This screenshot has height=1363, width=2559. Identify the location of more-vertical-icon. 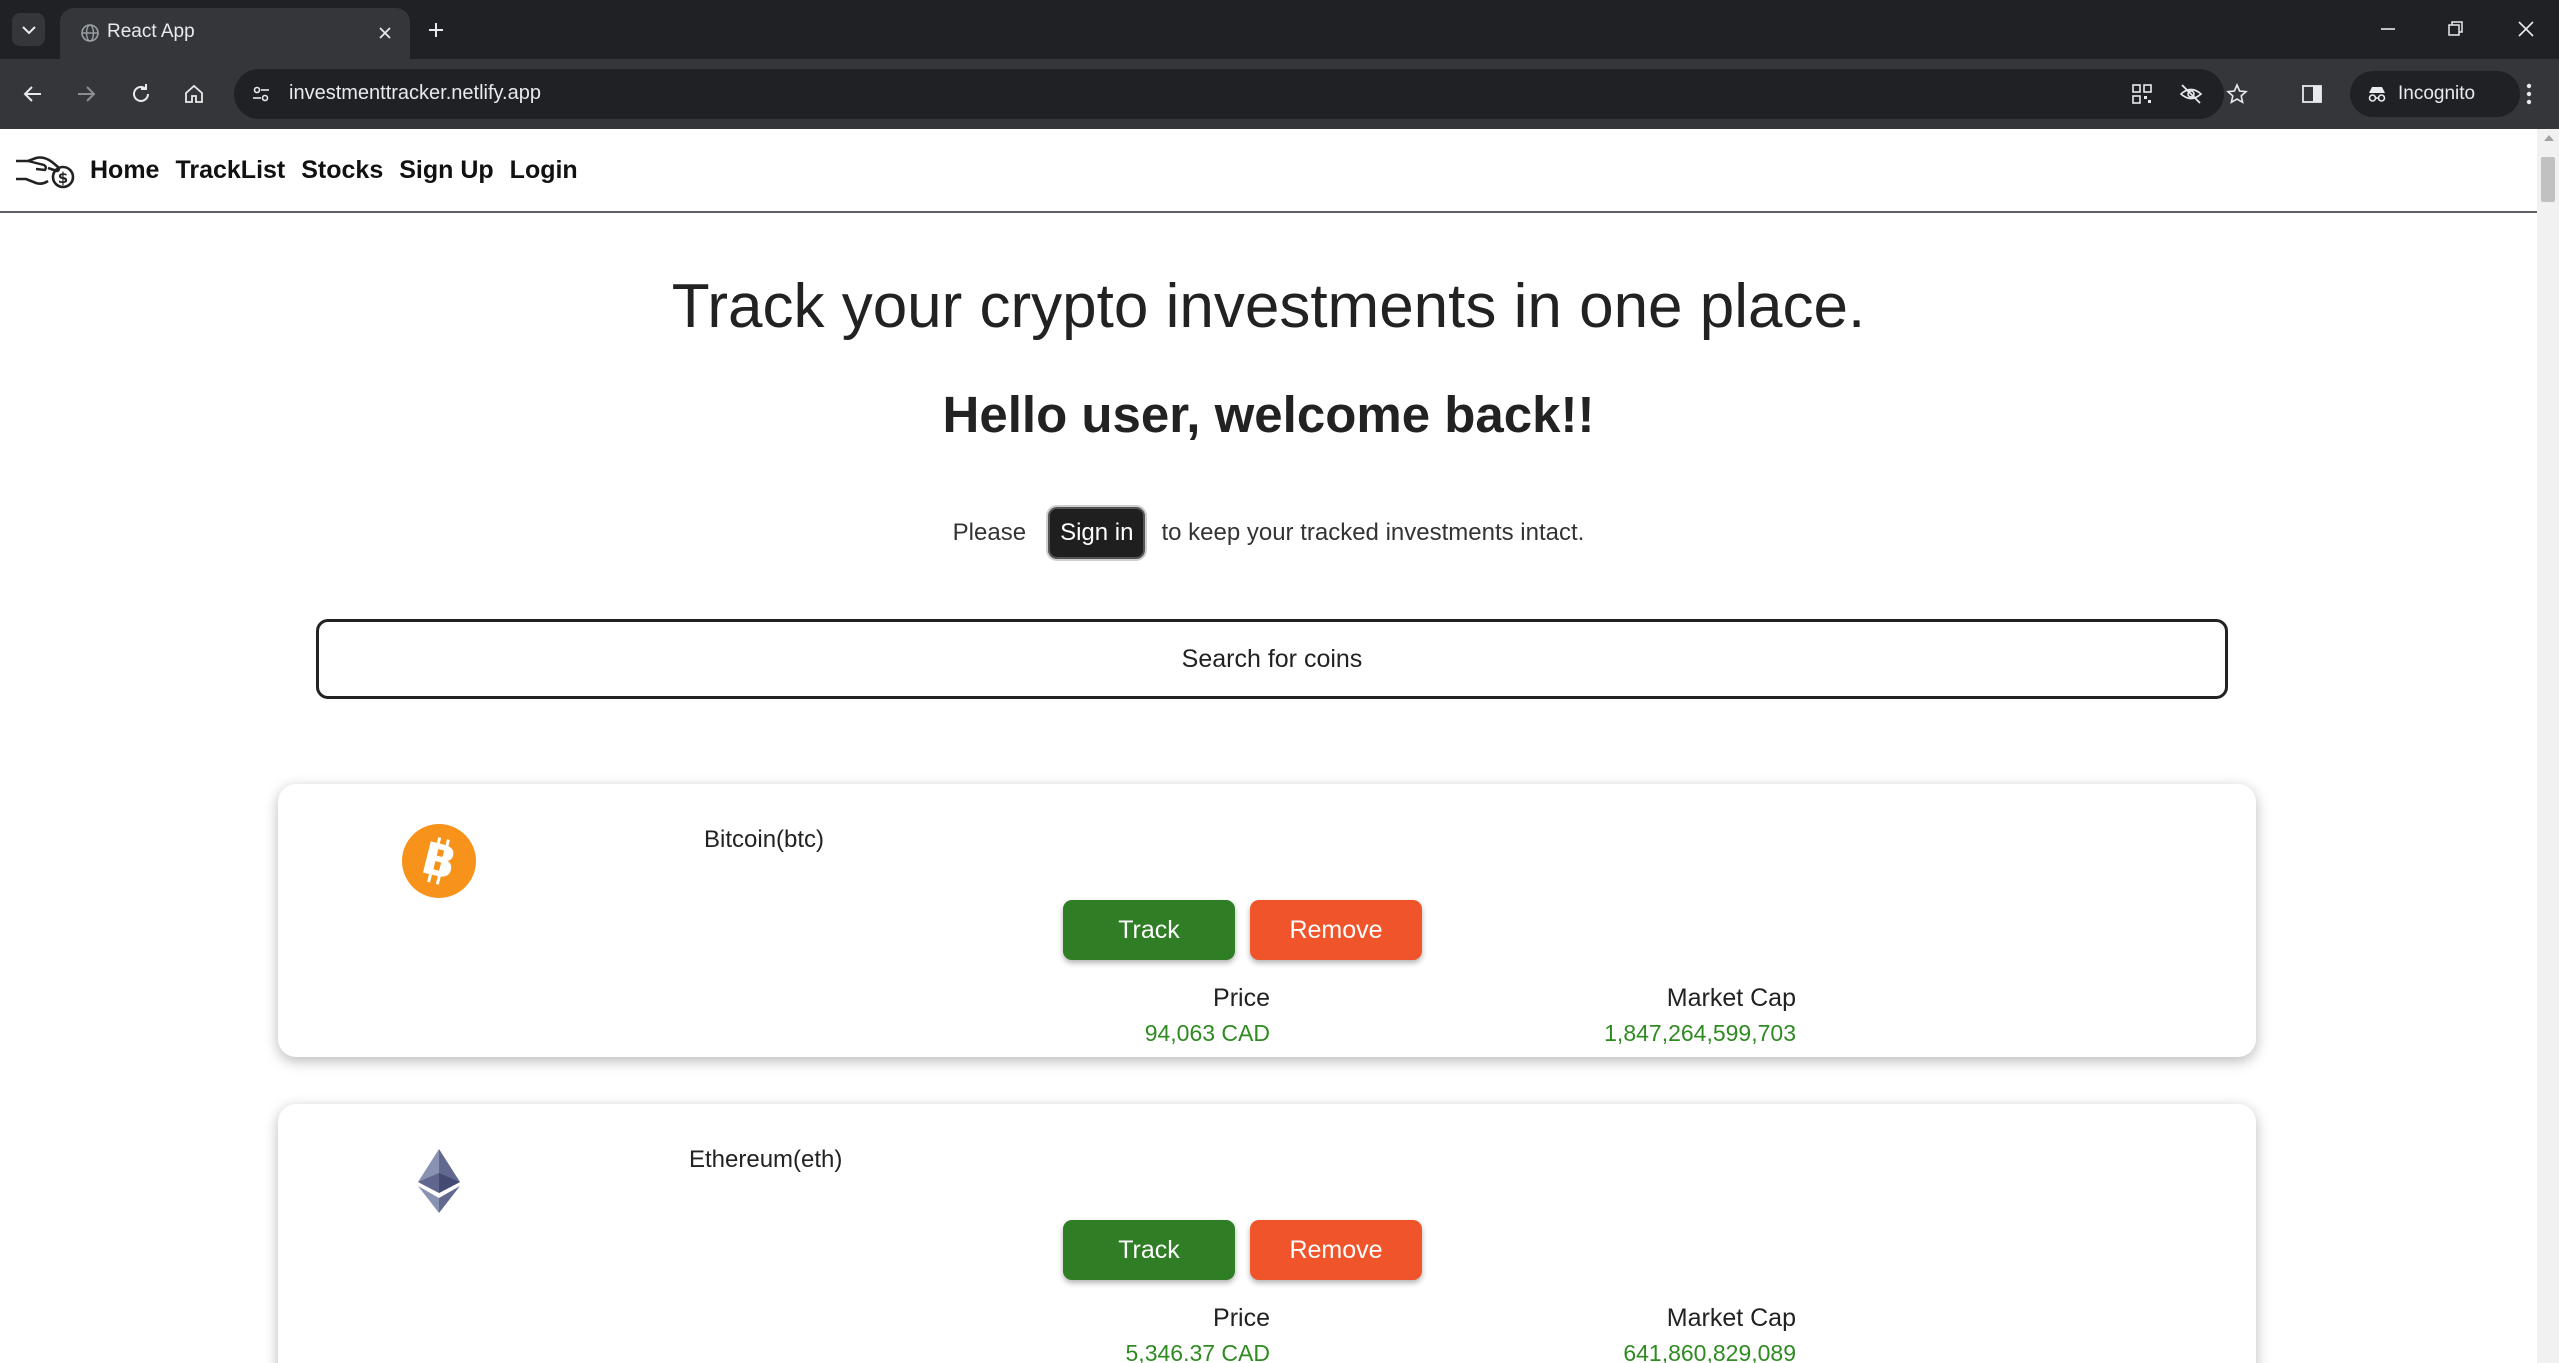
(2529, 94).